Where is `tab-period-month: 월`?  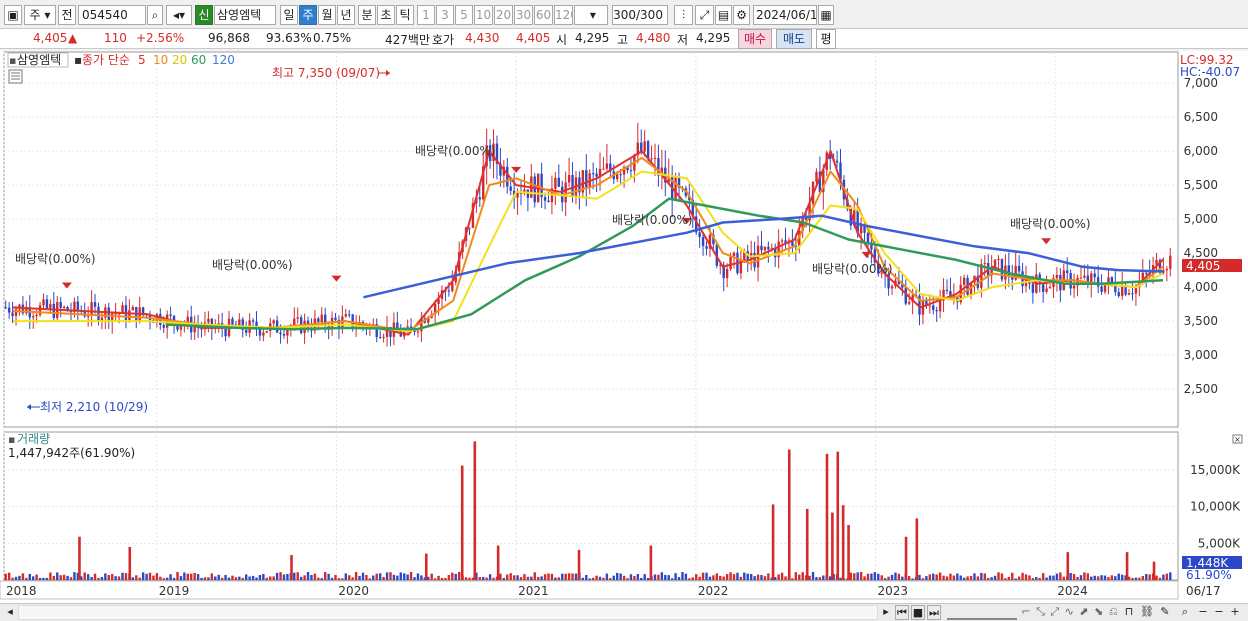 tab-period-month: 월 is located at coordinates (327, 15).